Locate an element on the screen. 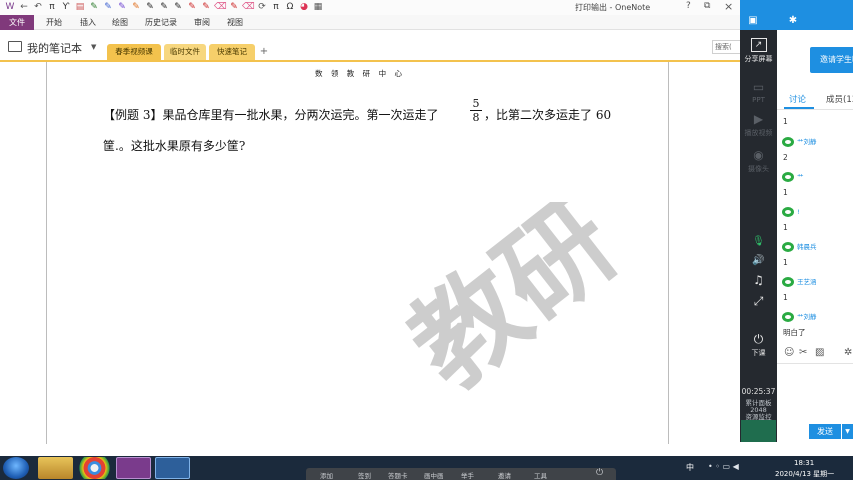  taskbar-onenote is located at coordinates (133, 468).